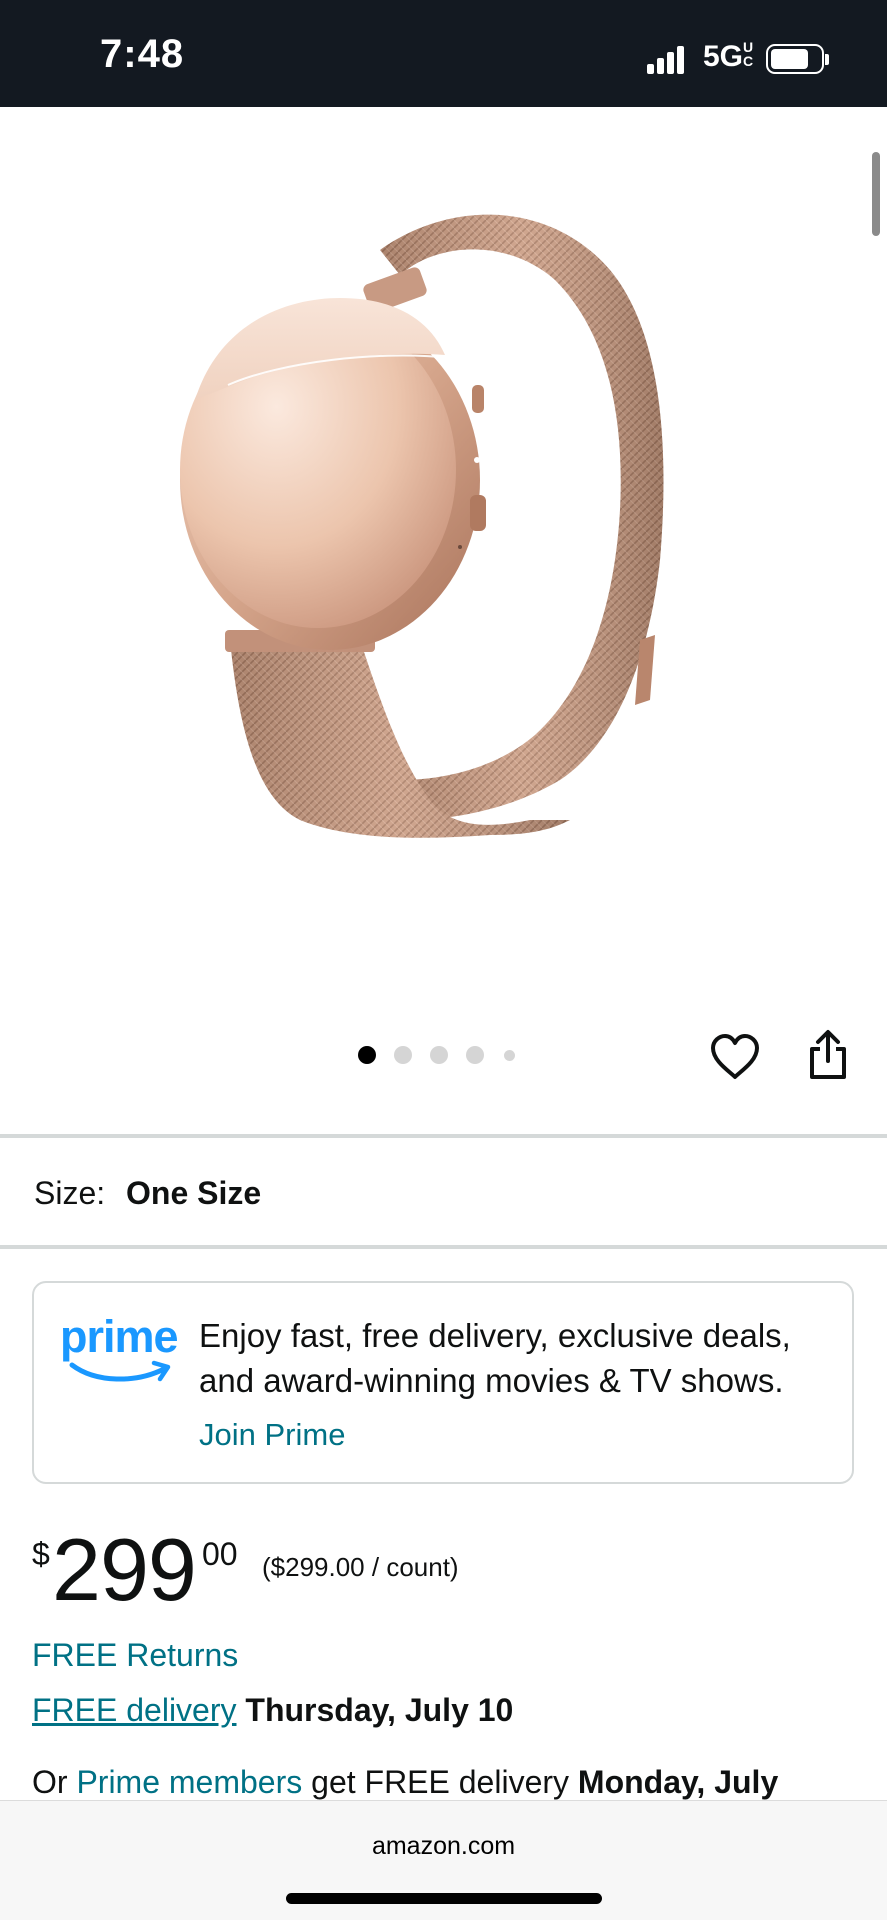 The image size is (887, 1920). I want to click on price-fraction: 00, so click(220, 1554).